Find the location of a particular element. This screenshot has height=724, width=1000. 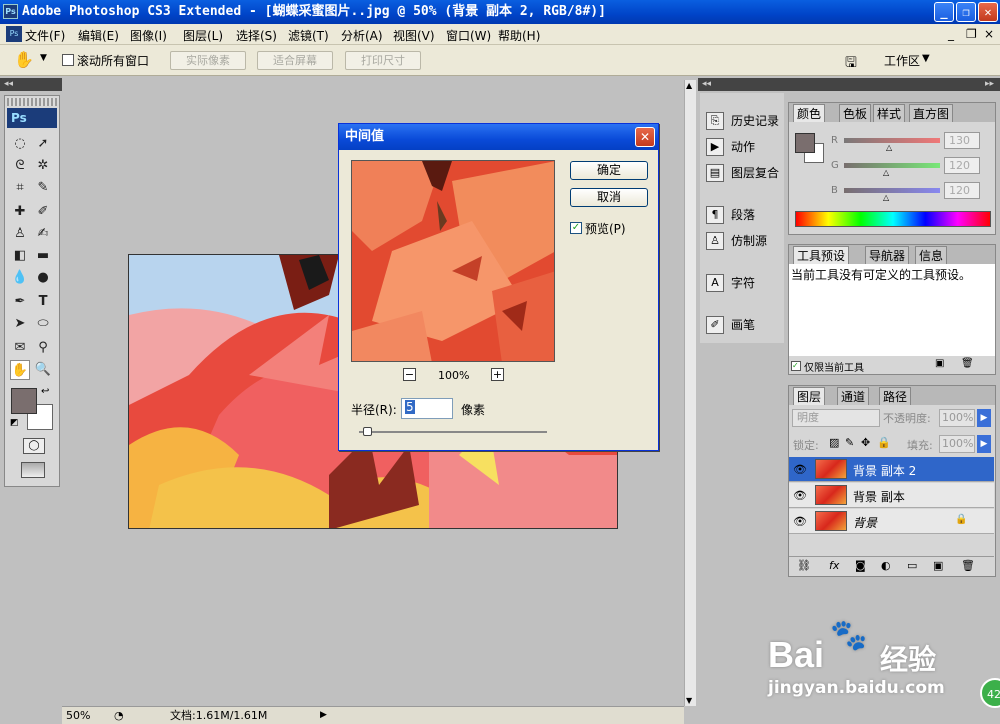

move-tool-icon: ➚ is located at coordinates (43, 144).